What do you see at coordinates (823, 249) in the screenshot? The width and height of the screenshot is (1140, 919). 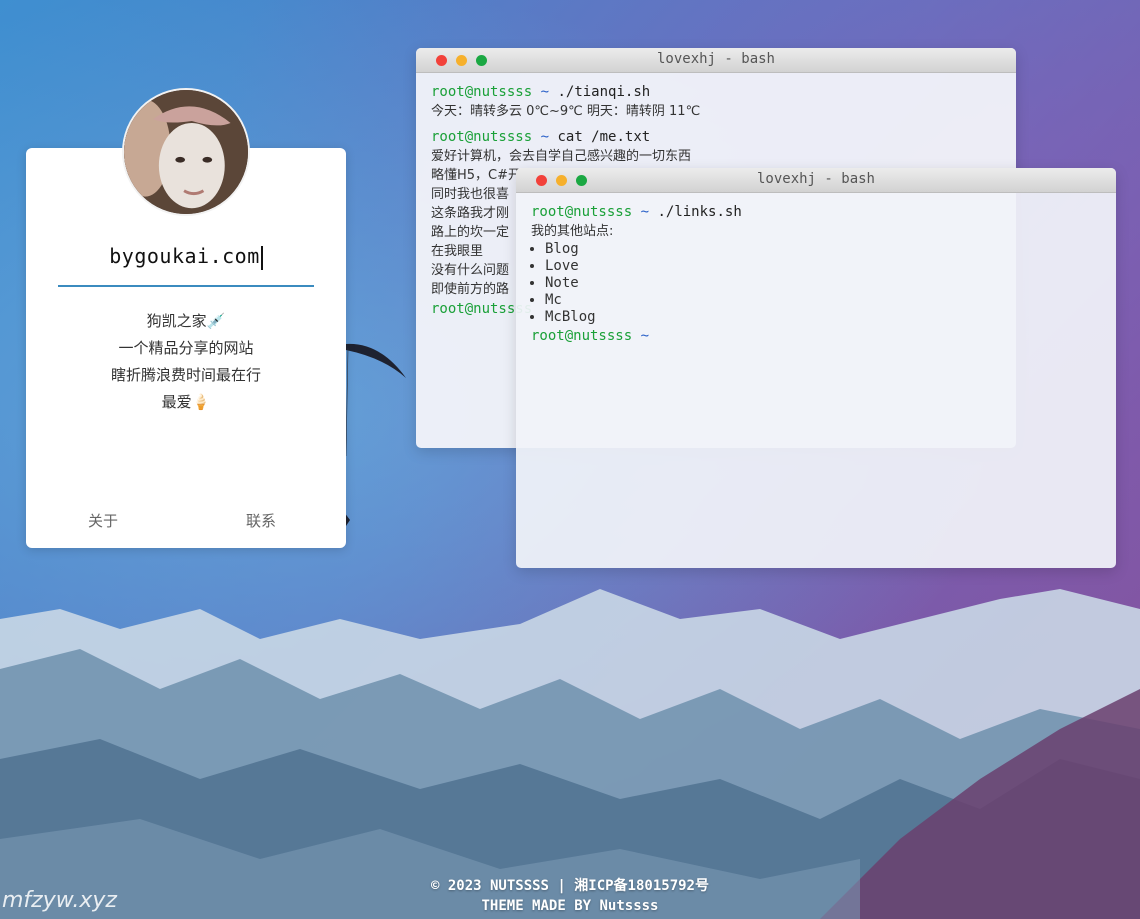 I see `list-item: Blog` at bounding box center [823, 249].